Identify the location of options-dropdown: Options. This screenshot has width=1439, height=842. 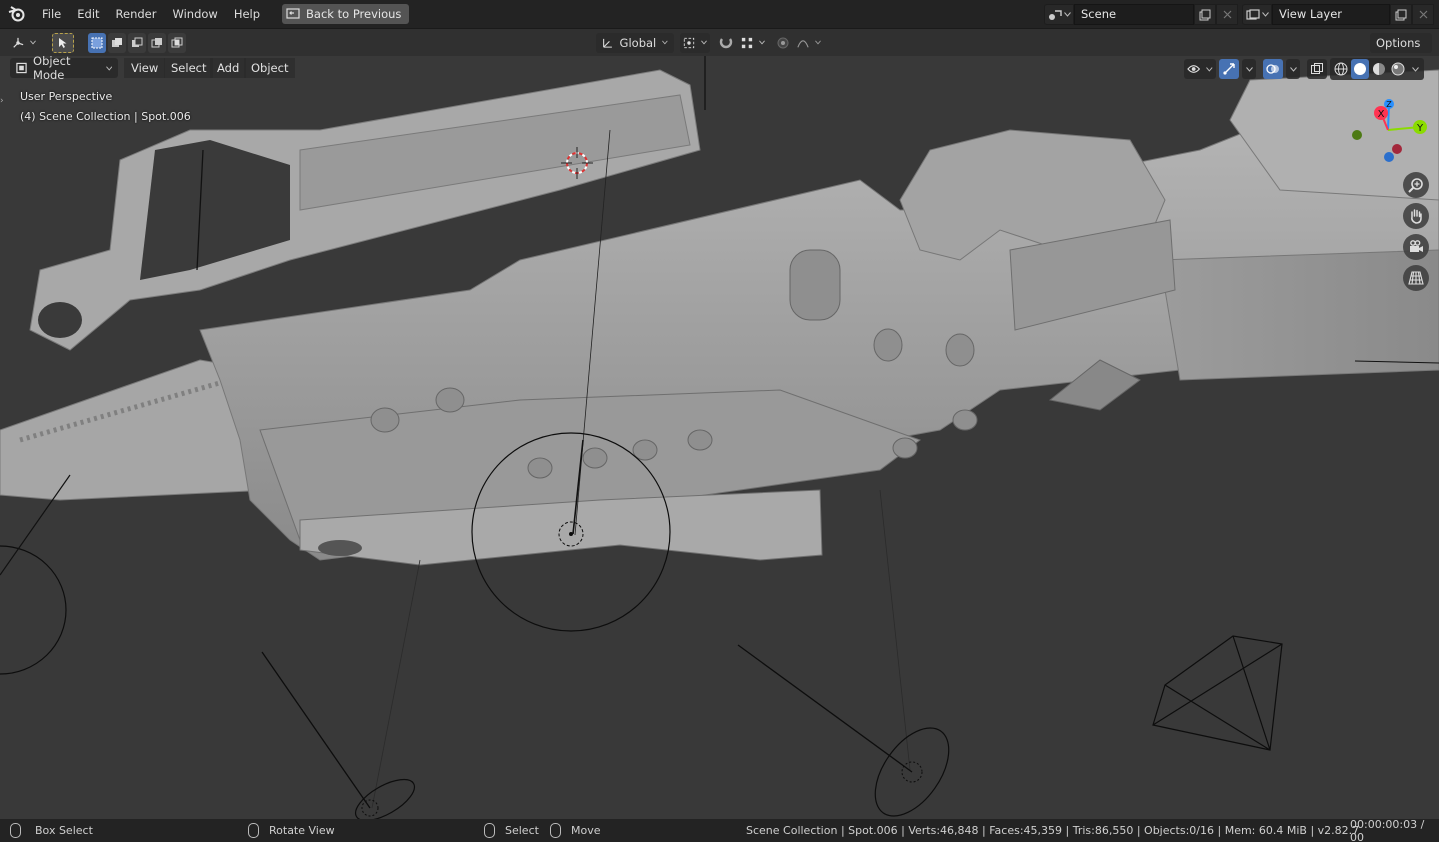
(1401, 42).